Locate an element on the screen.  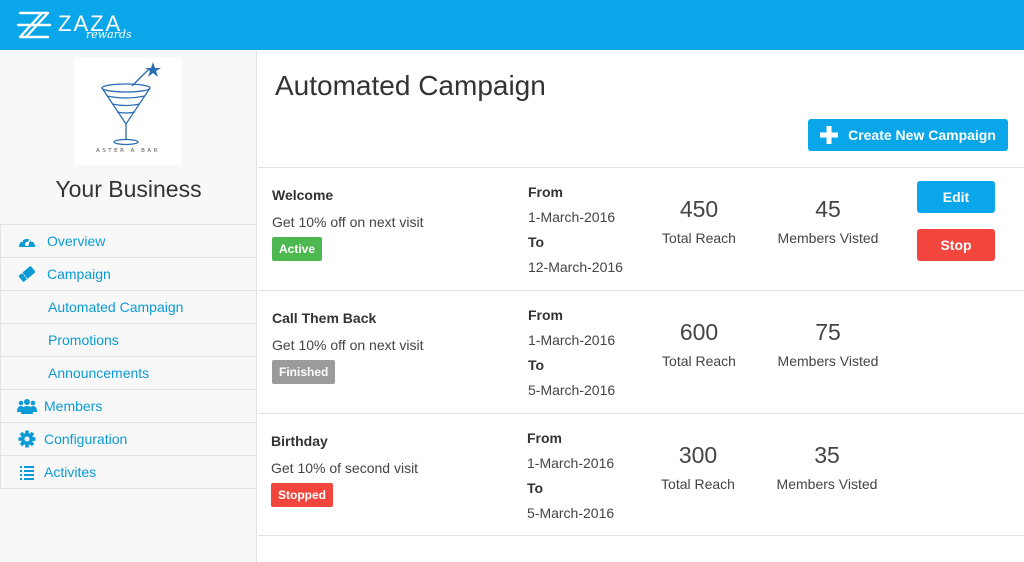
sidebar-item-activites: Activites is located at coordinates (128, 472).